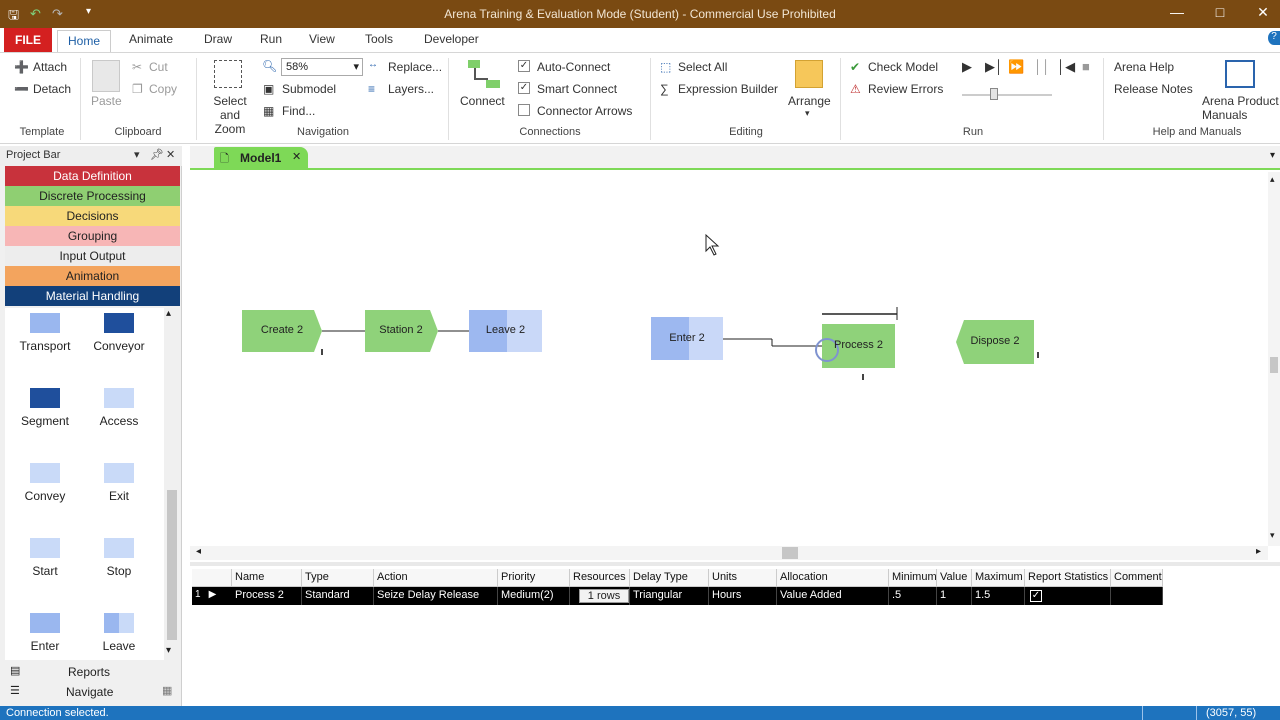 This screenshot has width=1280, height=720. What do you see at coordinates (534, 596) in the screenshot?
I see `cell-priority: Medium(2)` at bounding box center [534, 596].